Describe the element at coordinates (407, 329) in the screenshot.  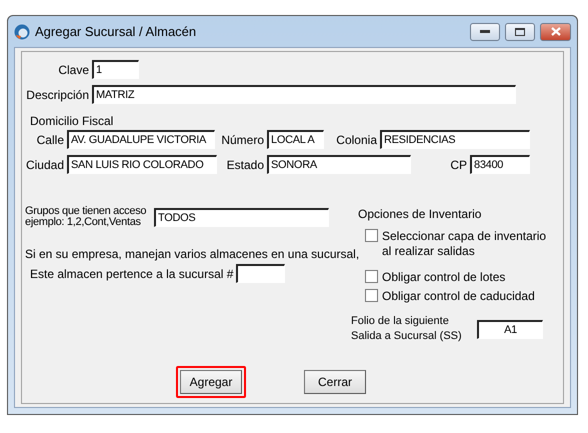
I see `field-label: Folio de la siguiente Salida a Sucursal (SS)` at that location.